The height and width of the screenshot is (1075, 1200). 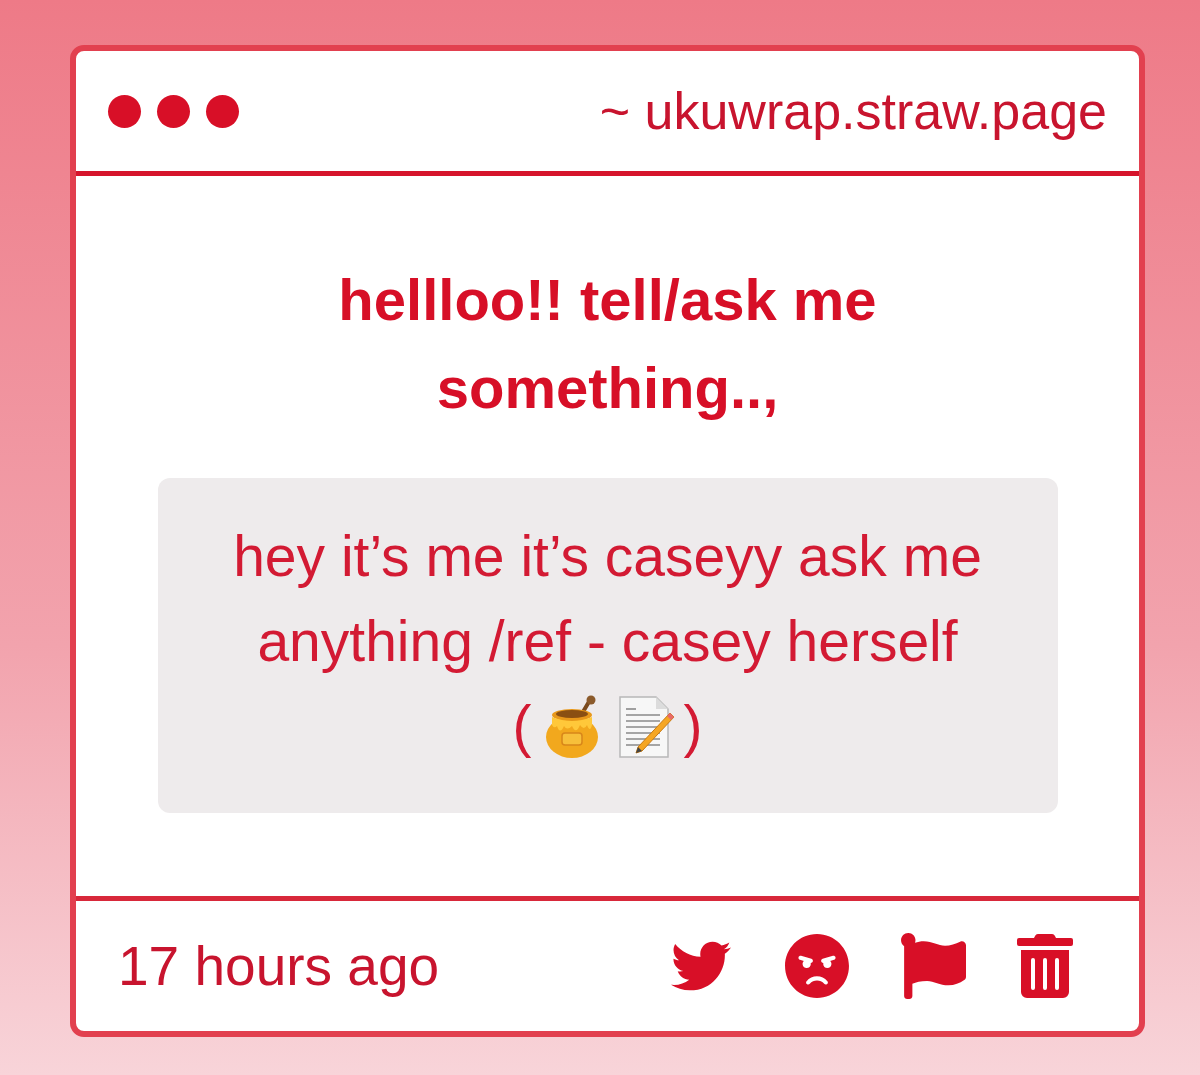 I want to click on flag-icon, so click(x=933, y=966).